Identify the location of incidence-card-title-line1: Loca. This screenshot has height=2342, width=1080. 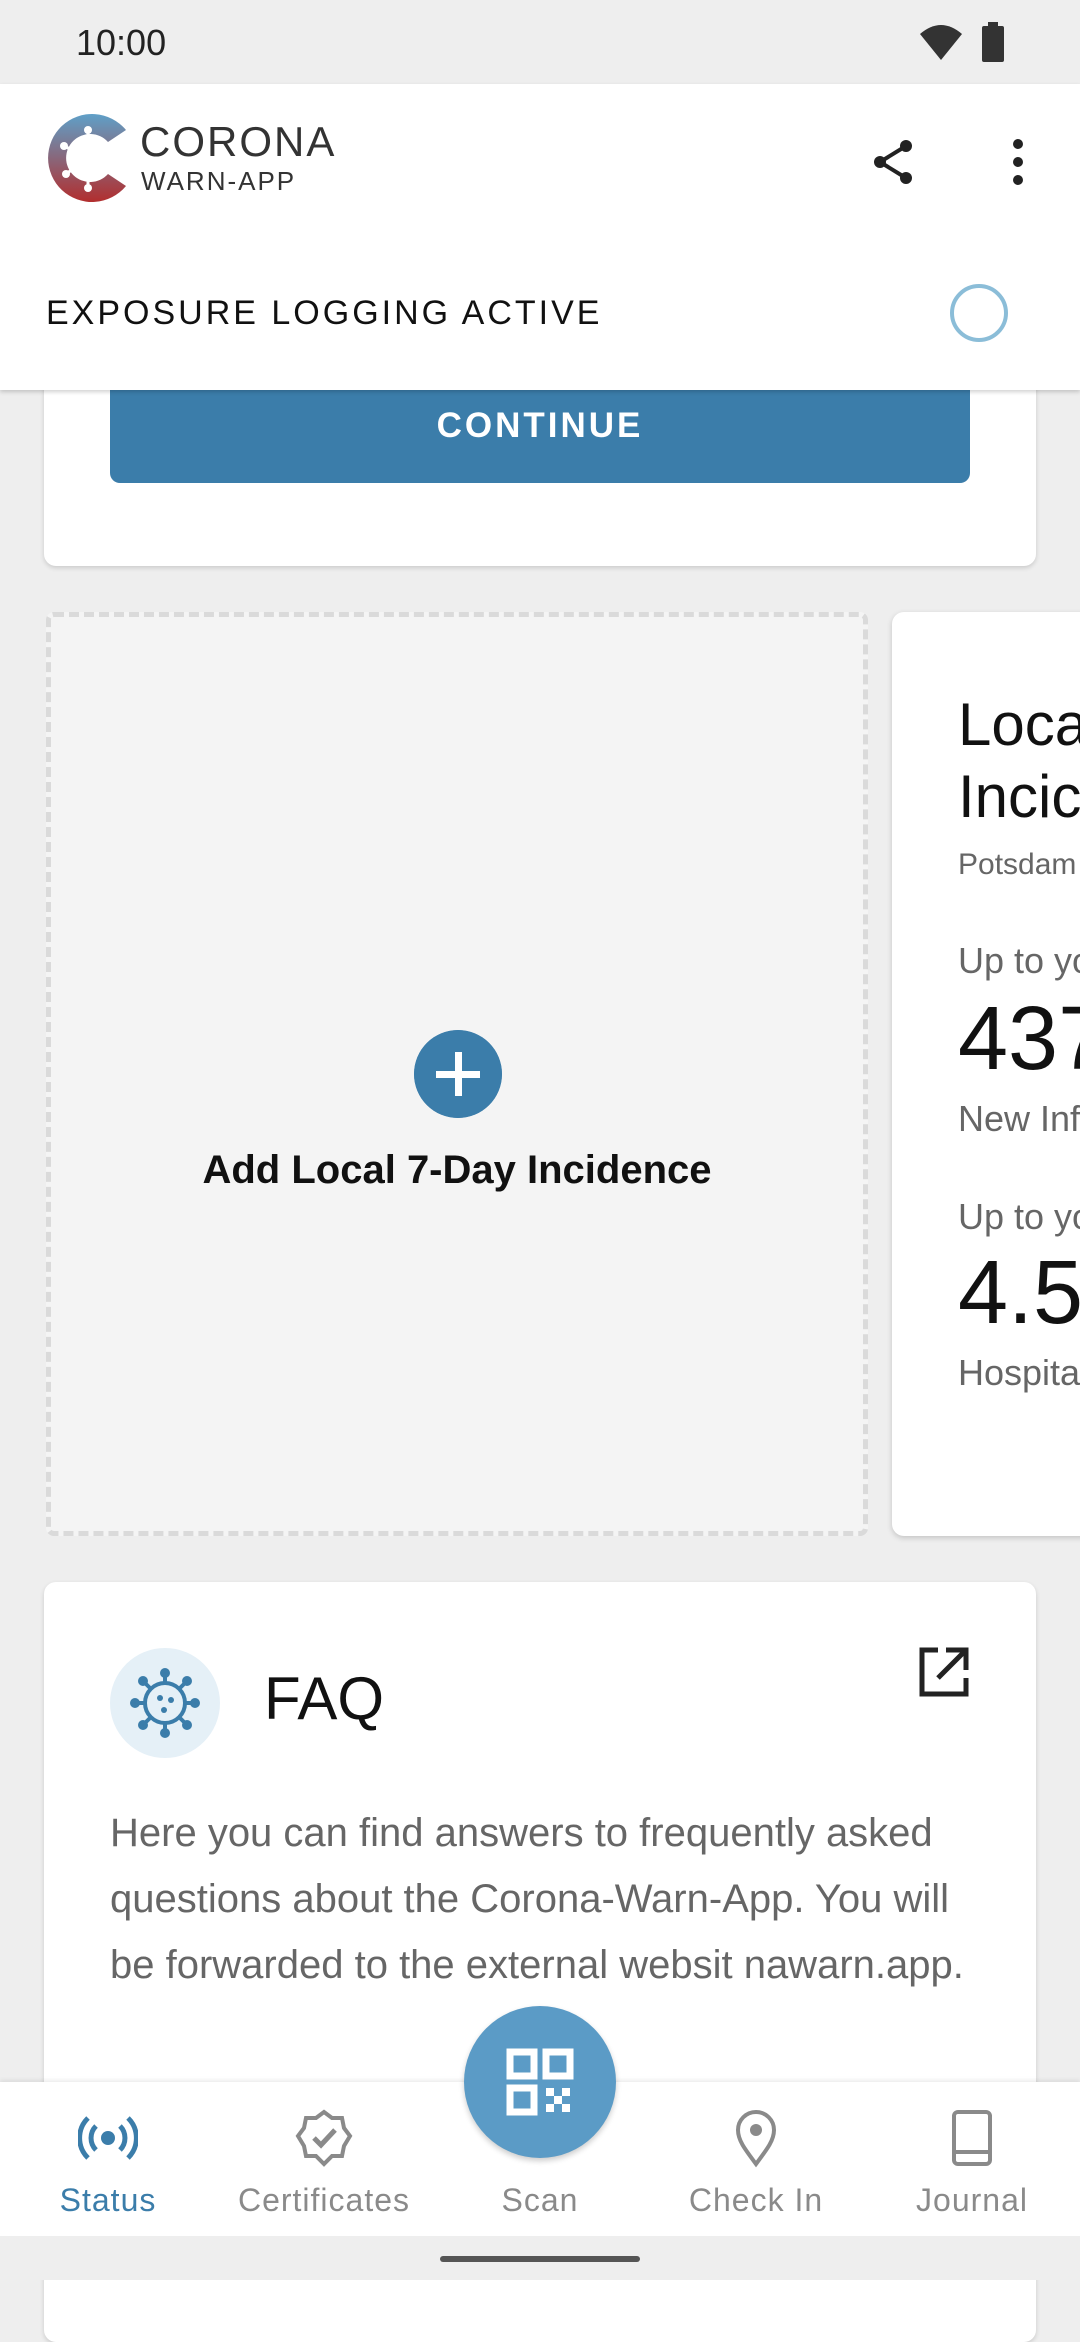
(1019, 724).